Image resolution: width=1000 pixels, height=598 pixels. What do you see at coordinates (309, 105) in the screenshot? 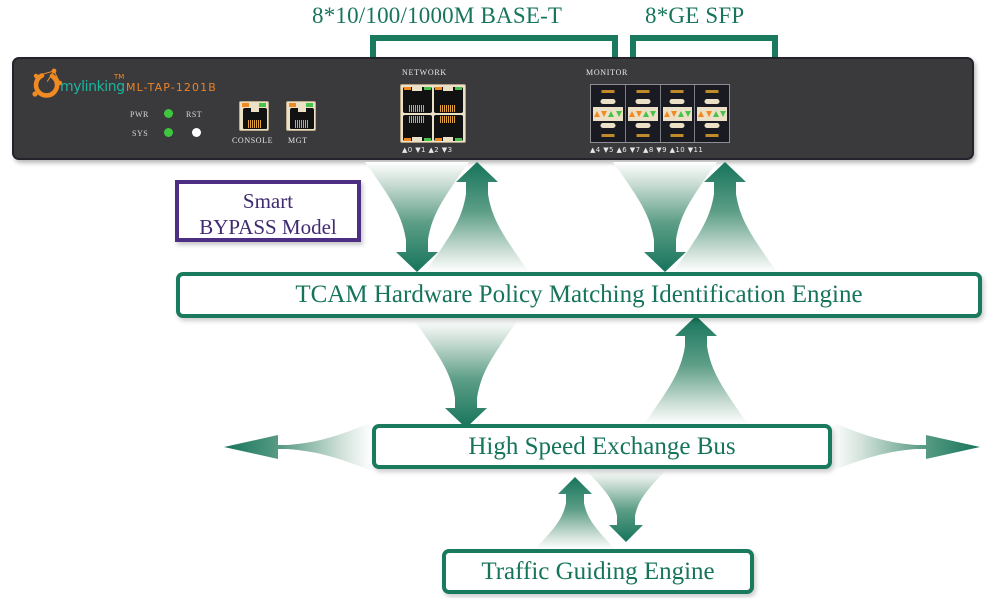
I see `mgt-led-right-icon` at bounding box center [309, 105].